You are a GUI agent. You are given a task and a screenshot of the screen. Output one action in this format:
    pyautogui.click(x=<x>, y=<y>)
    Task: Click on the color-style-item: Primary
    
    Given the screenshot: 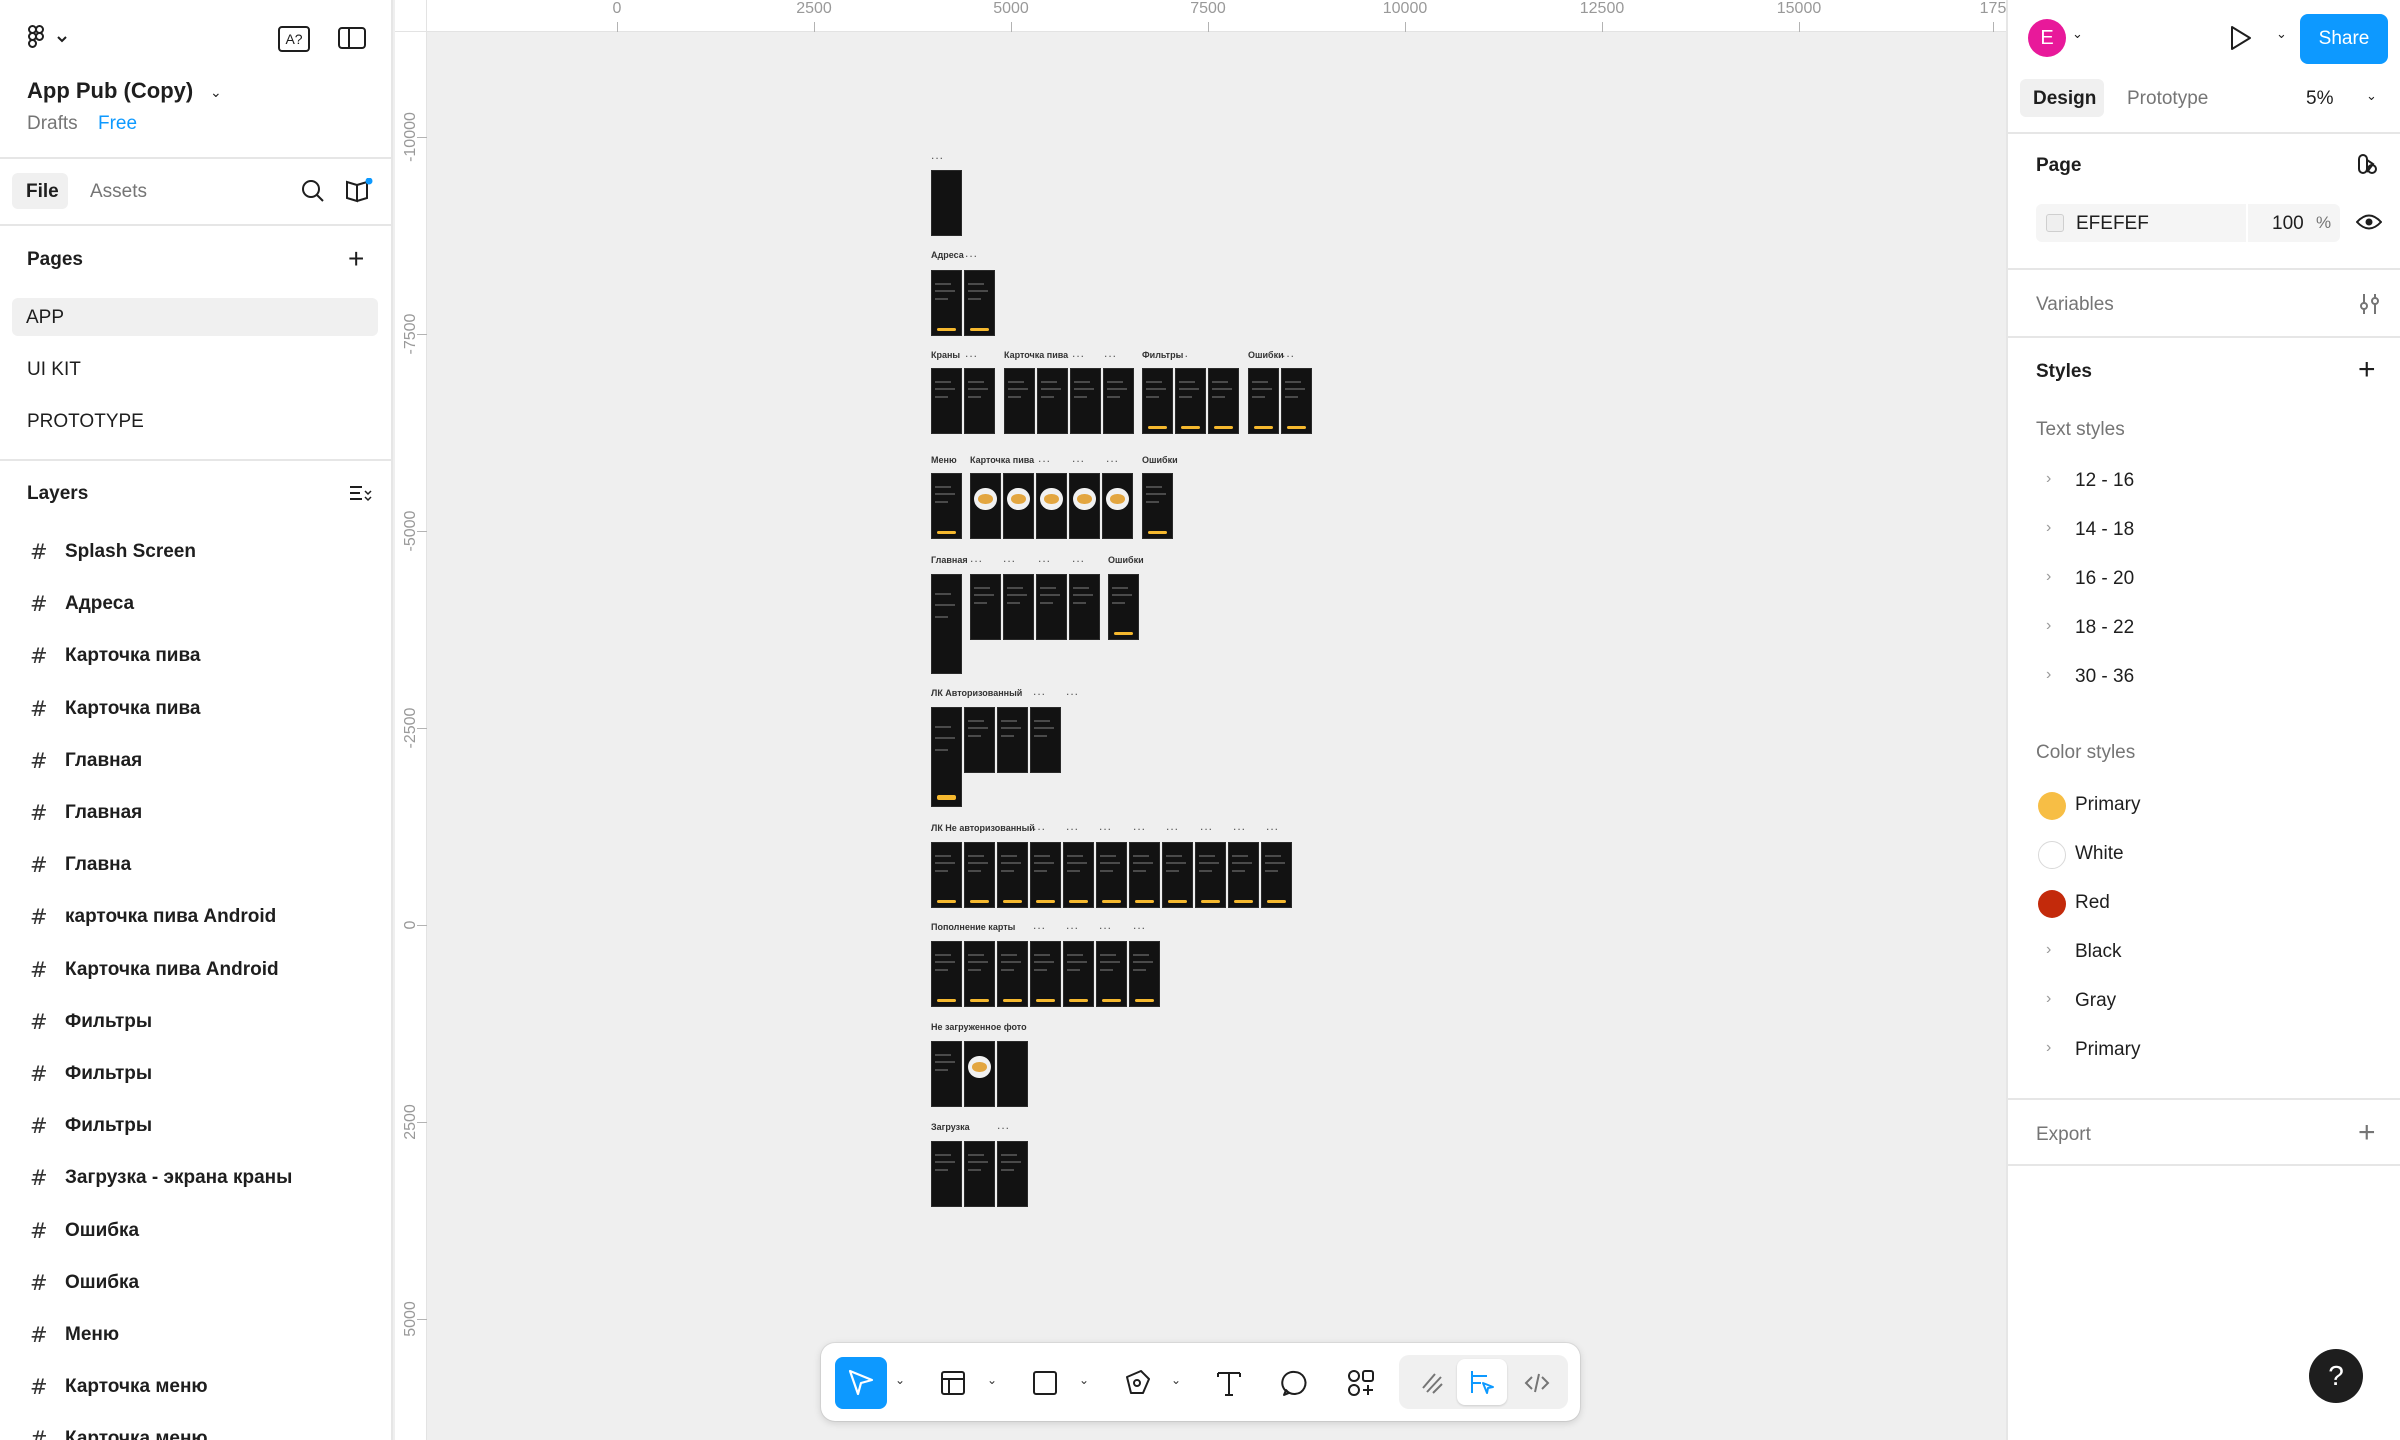 What is the action you would take?
    pyautogui.click(x=2204, y=806)
    